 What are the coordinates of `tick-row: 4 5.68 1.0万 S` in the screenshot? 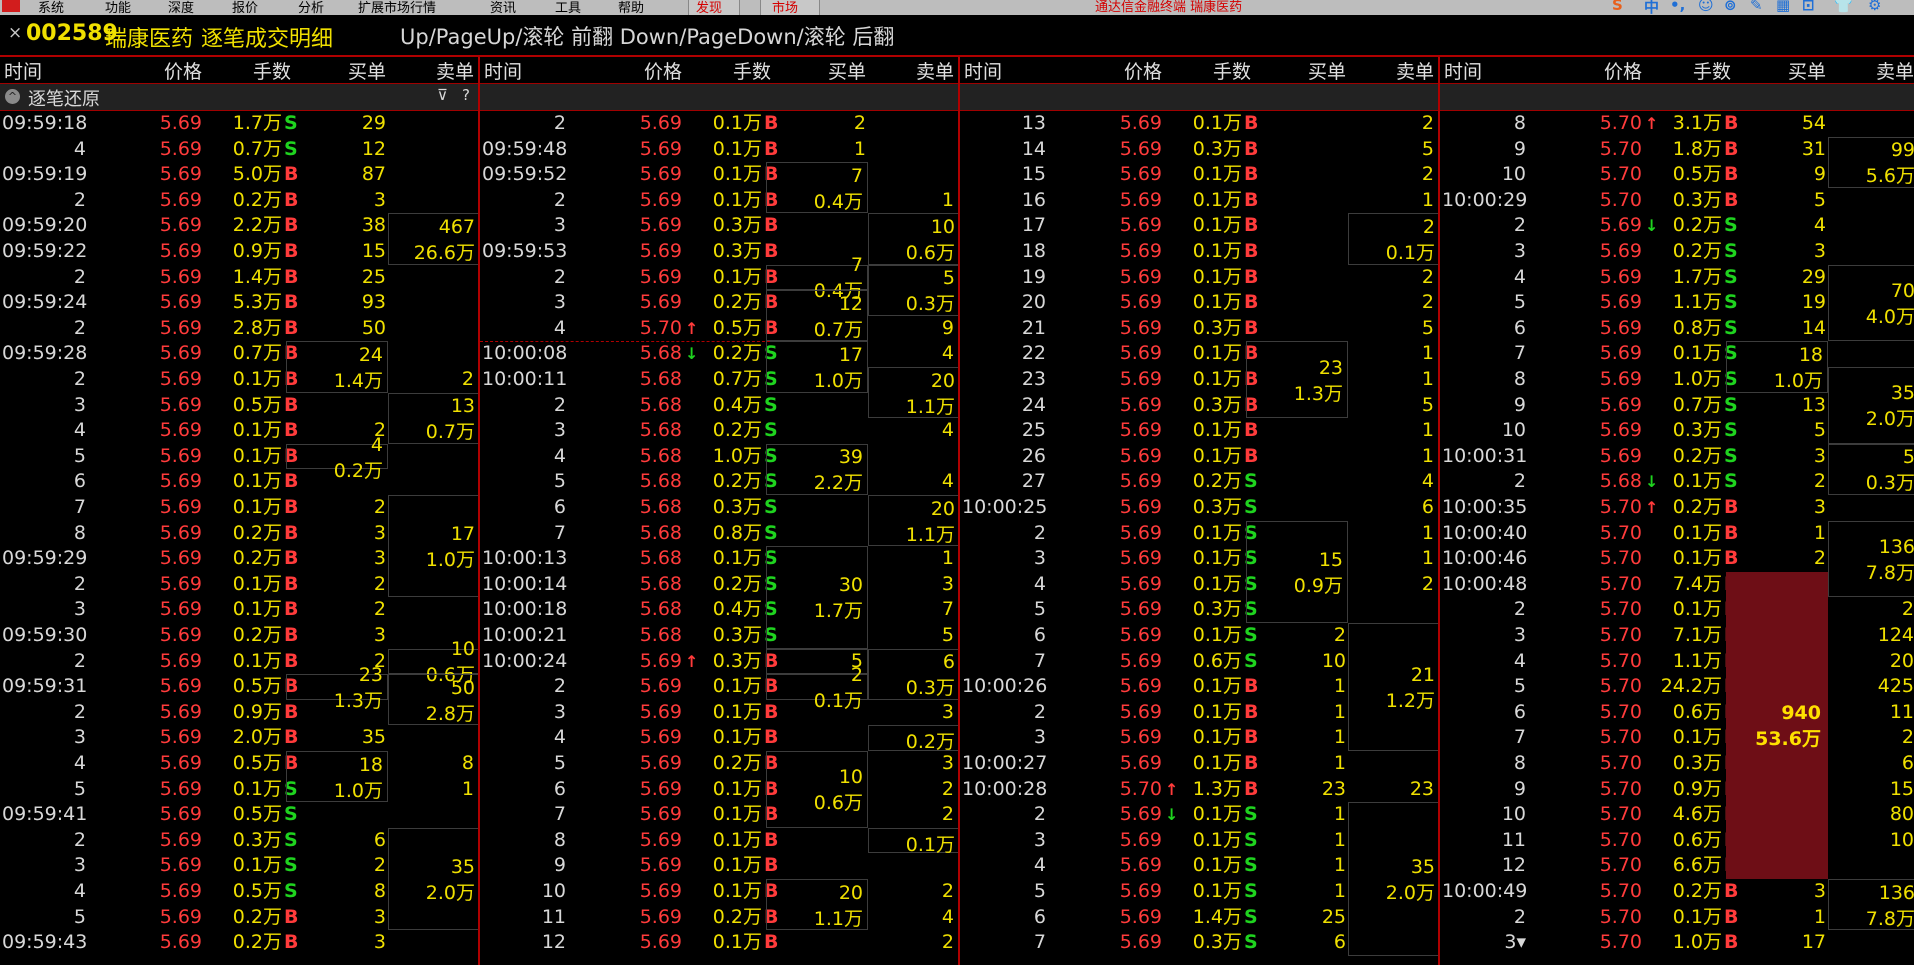 It's located at (719, 457).